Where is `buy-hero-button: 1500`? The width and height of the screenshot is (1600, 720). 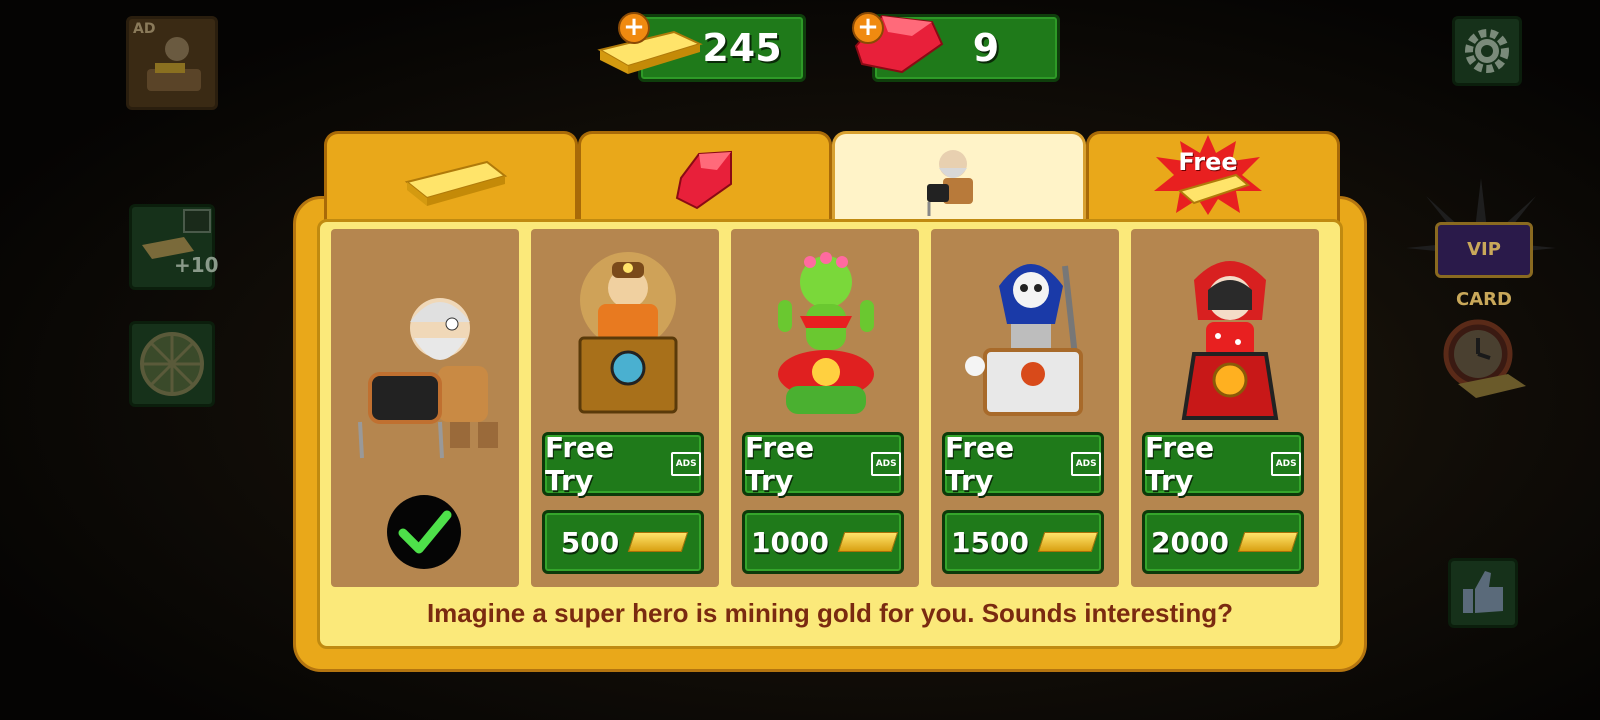 buy-hero-button: 1500 is located at coordinates (1023, 542).